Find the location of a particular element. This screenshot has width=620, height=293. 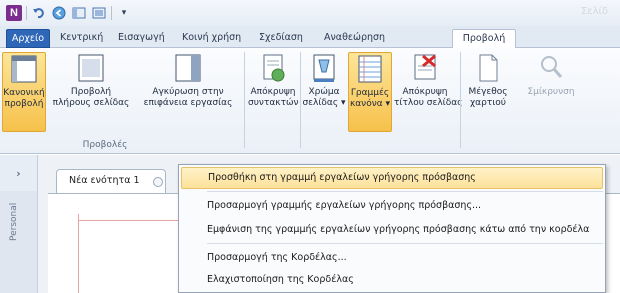

tab-file: Αρχείο is located at coordinates (28, 38).